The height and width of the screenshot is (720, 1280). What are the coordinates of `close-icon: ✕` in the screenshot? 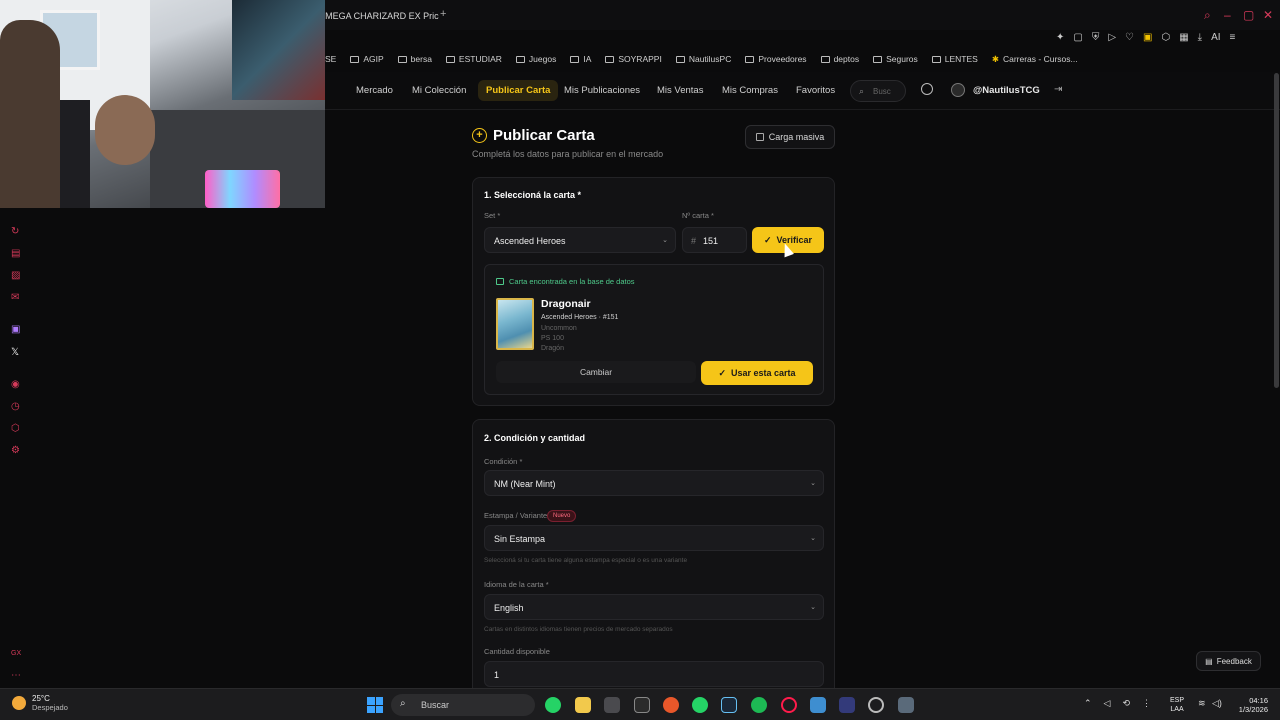 It's located at (1268, 15).